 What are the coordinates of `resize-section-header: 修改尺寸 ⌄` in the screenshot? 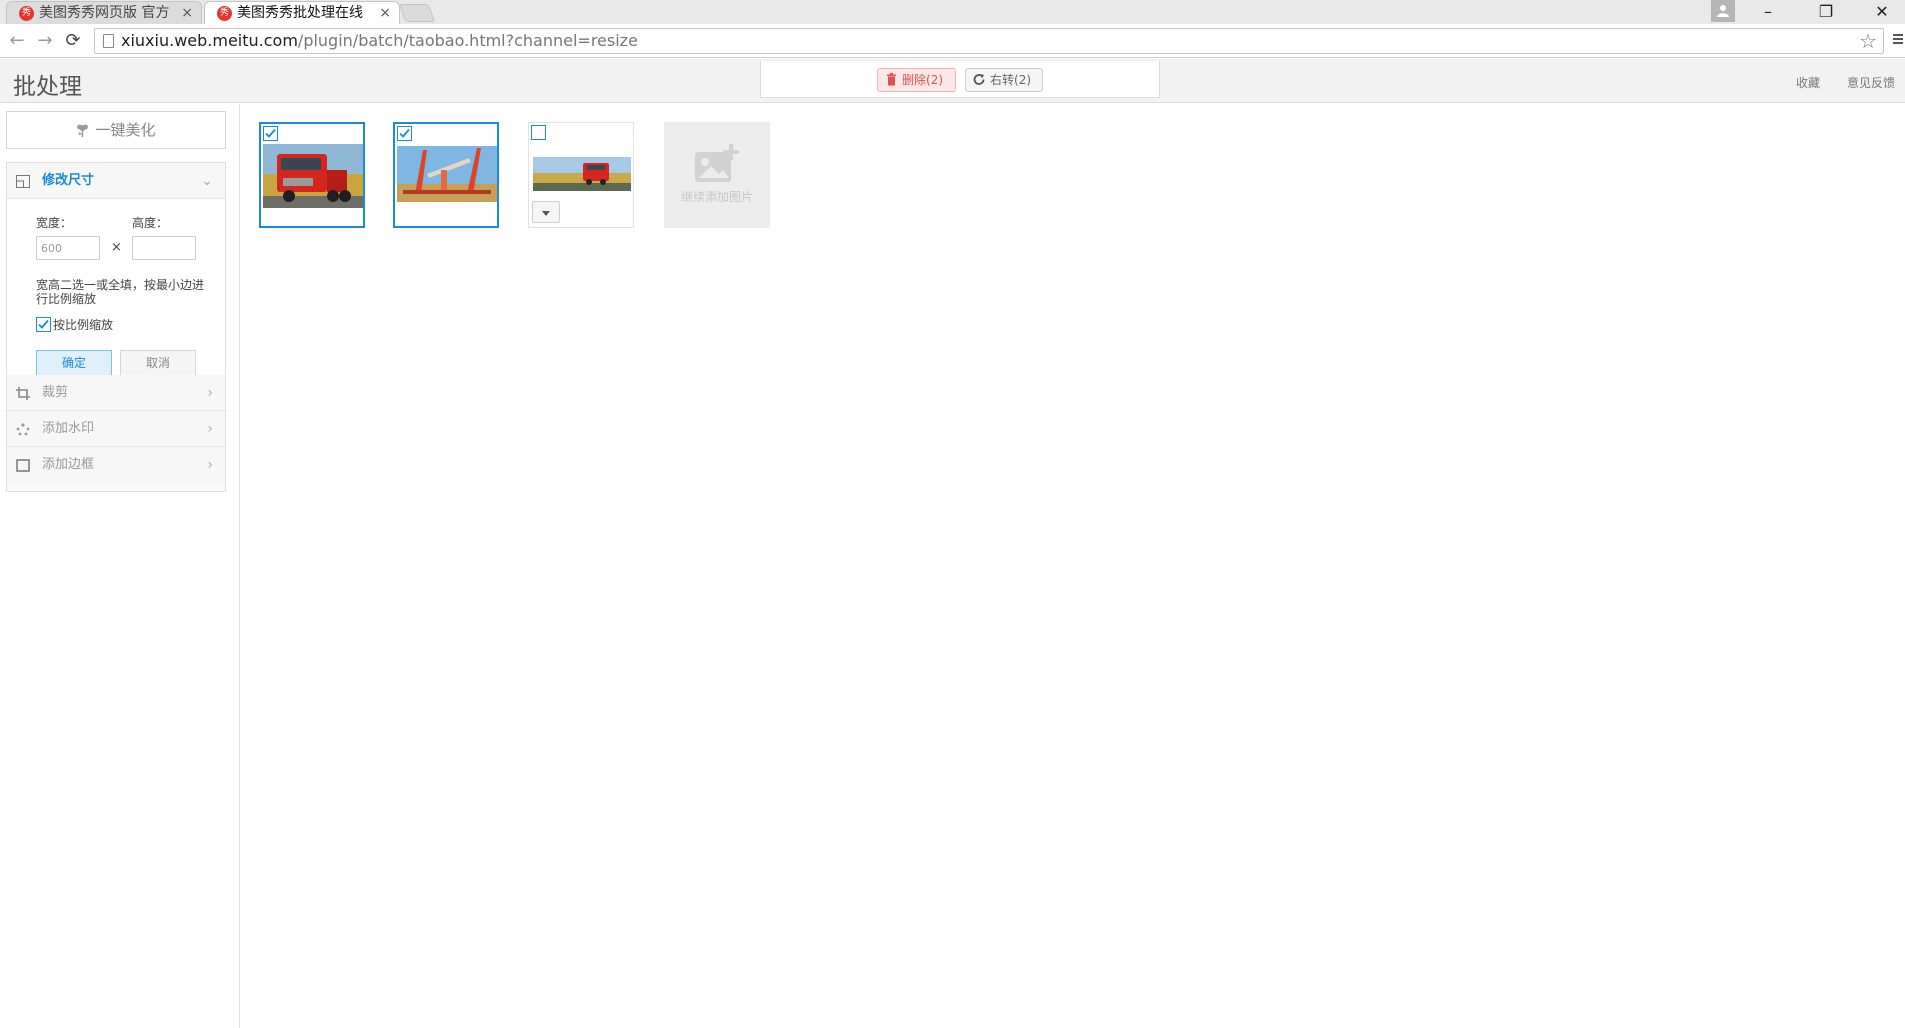 It's located at (116, 181).